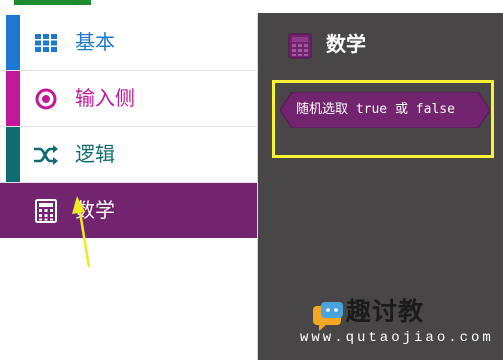  Describe the element at coordinates (329, 316) in the screenshot. I see `chat-bubble-icon` at that location.